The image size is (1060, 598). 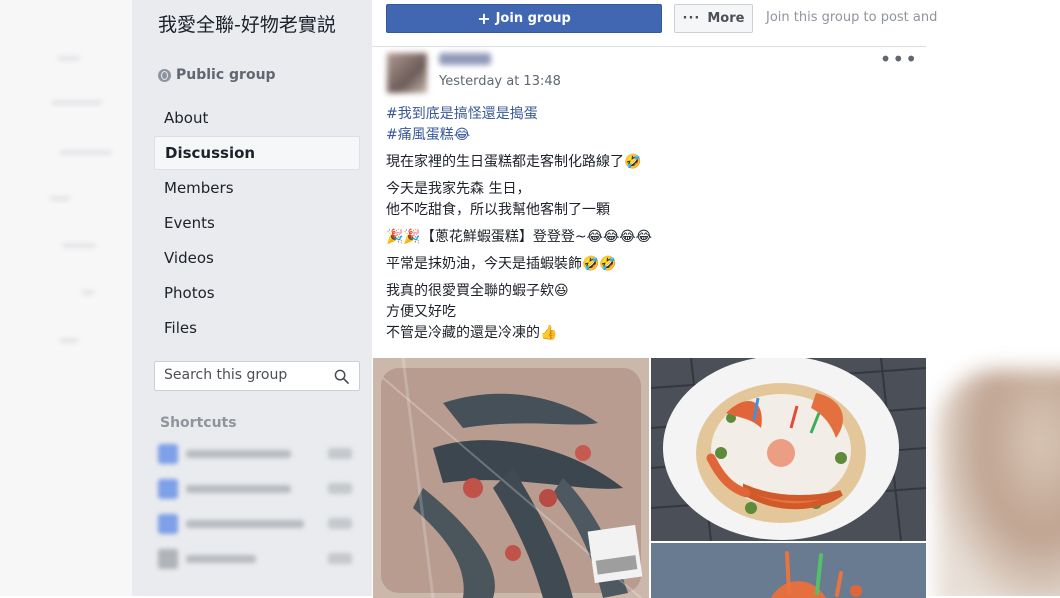 I want to click on hashtag-link: #我到底是搞怪還是搗蛋, so click(x=462, y=114).